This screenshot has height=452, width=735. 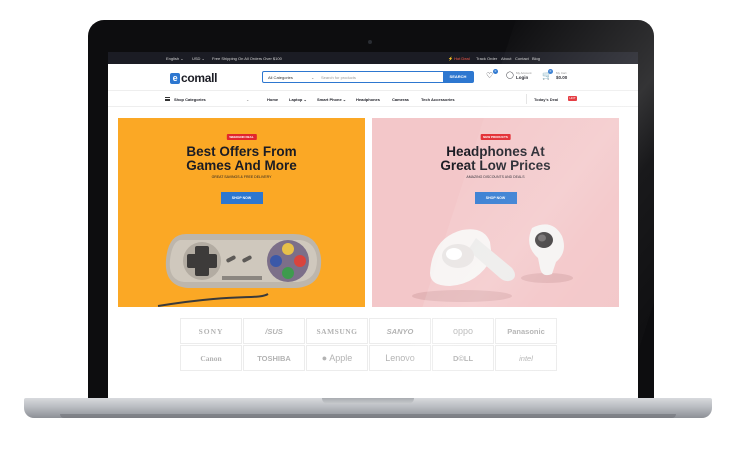 I want to click on brand-dell: D©LL, so click(x=463, y=358).